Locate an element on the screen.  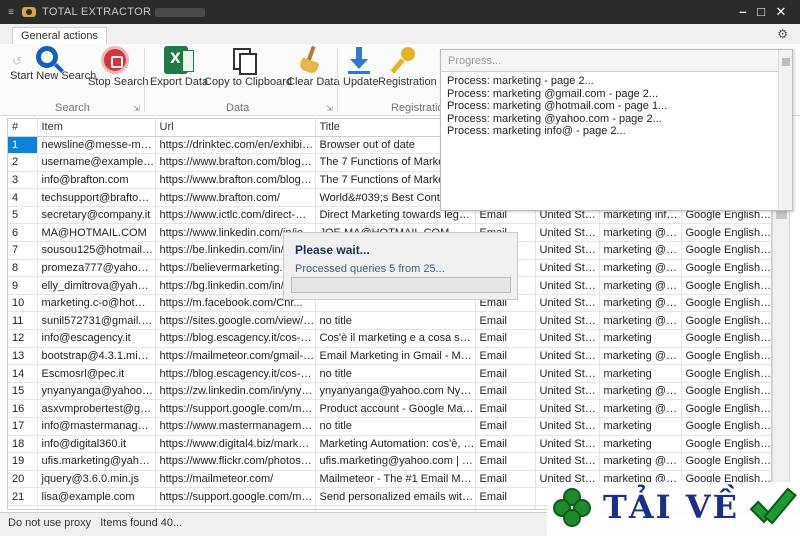
column-header-number: # is located at coordinates (23, 128).